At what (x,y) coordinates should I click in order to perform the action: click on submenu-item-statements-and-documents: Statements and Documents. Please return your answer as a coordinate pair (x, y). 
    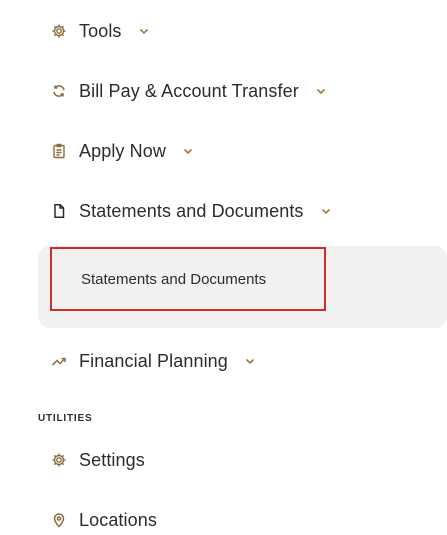
    Looking at the image, I should click on (188, 279).